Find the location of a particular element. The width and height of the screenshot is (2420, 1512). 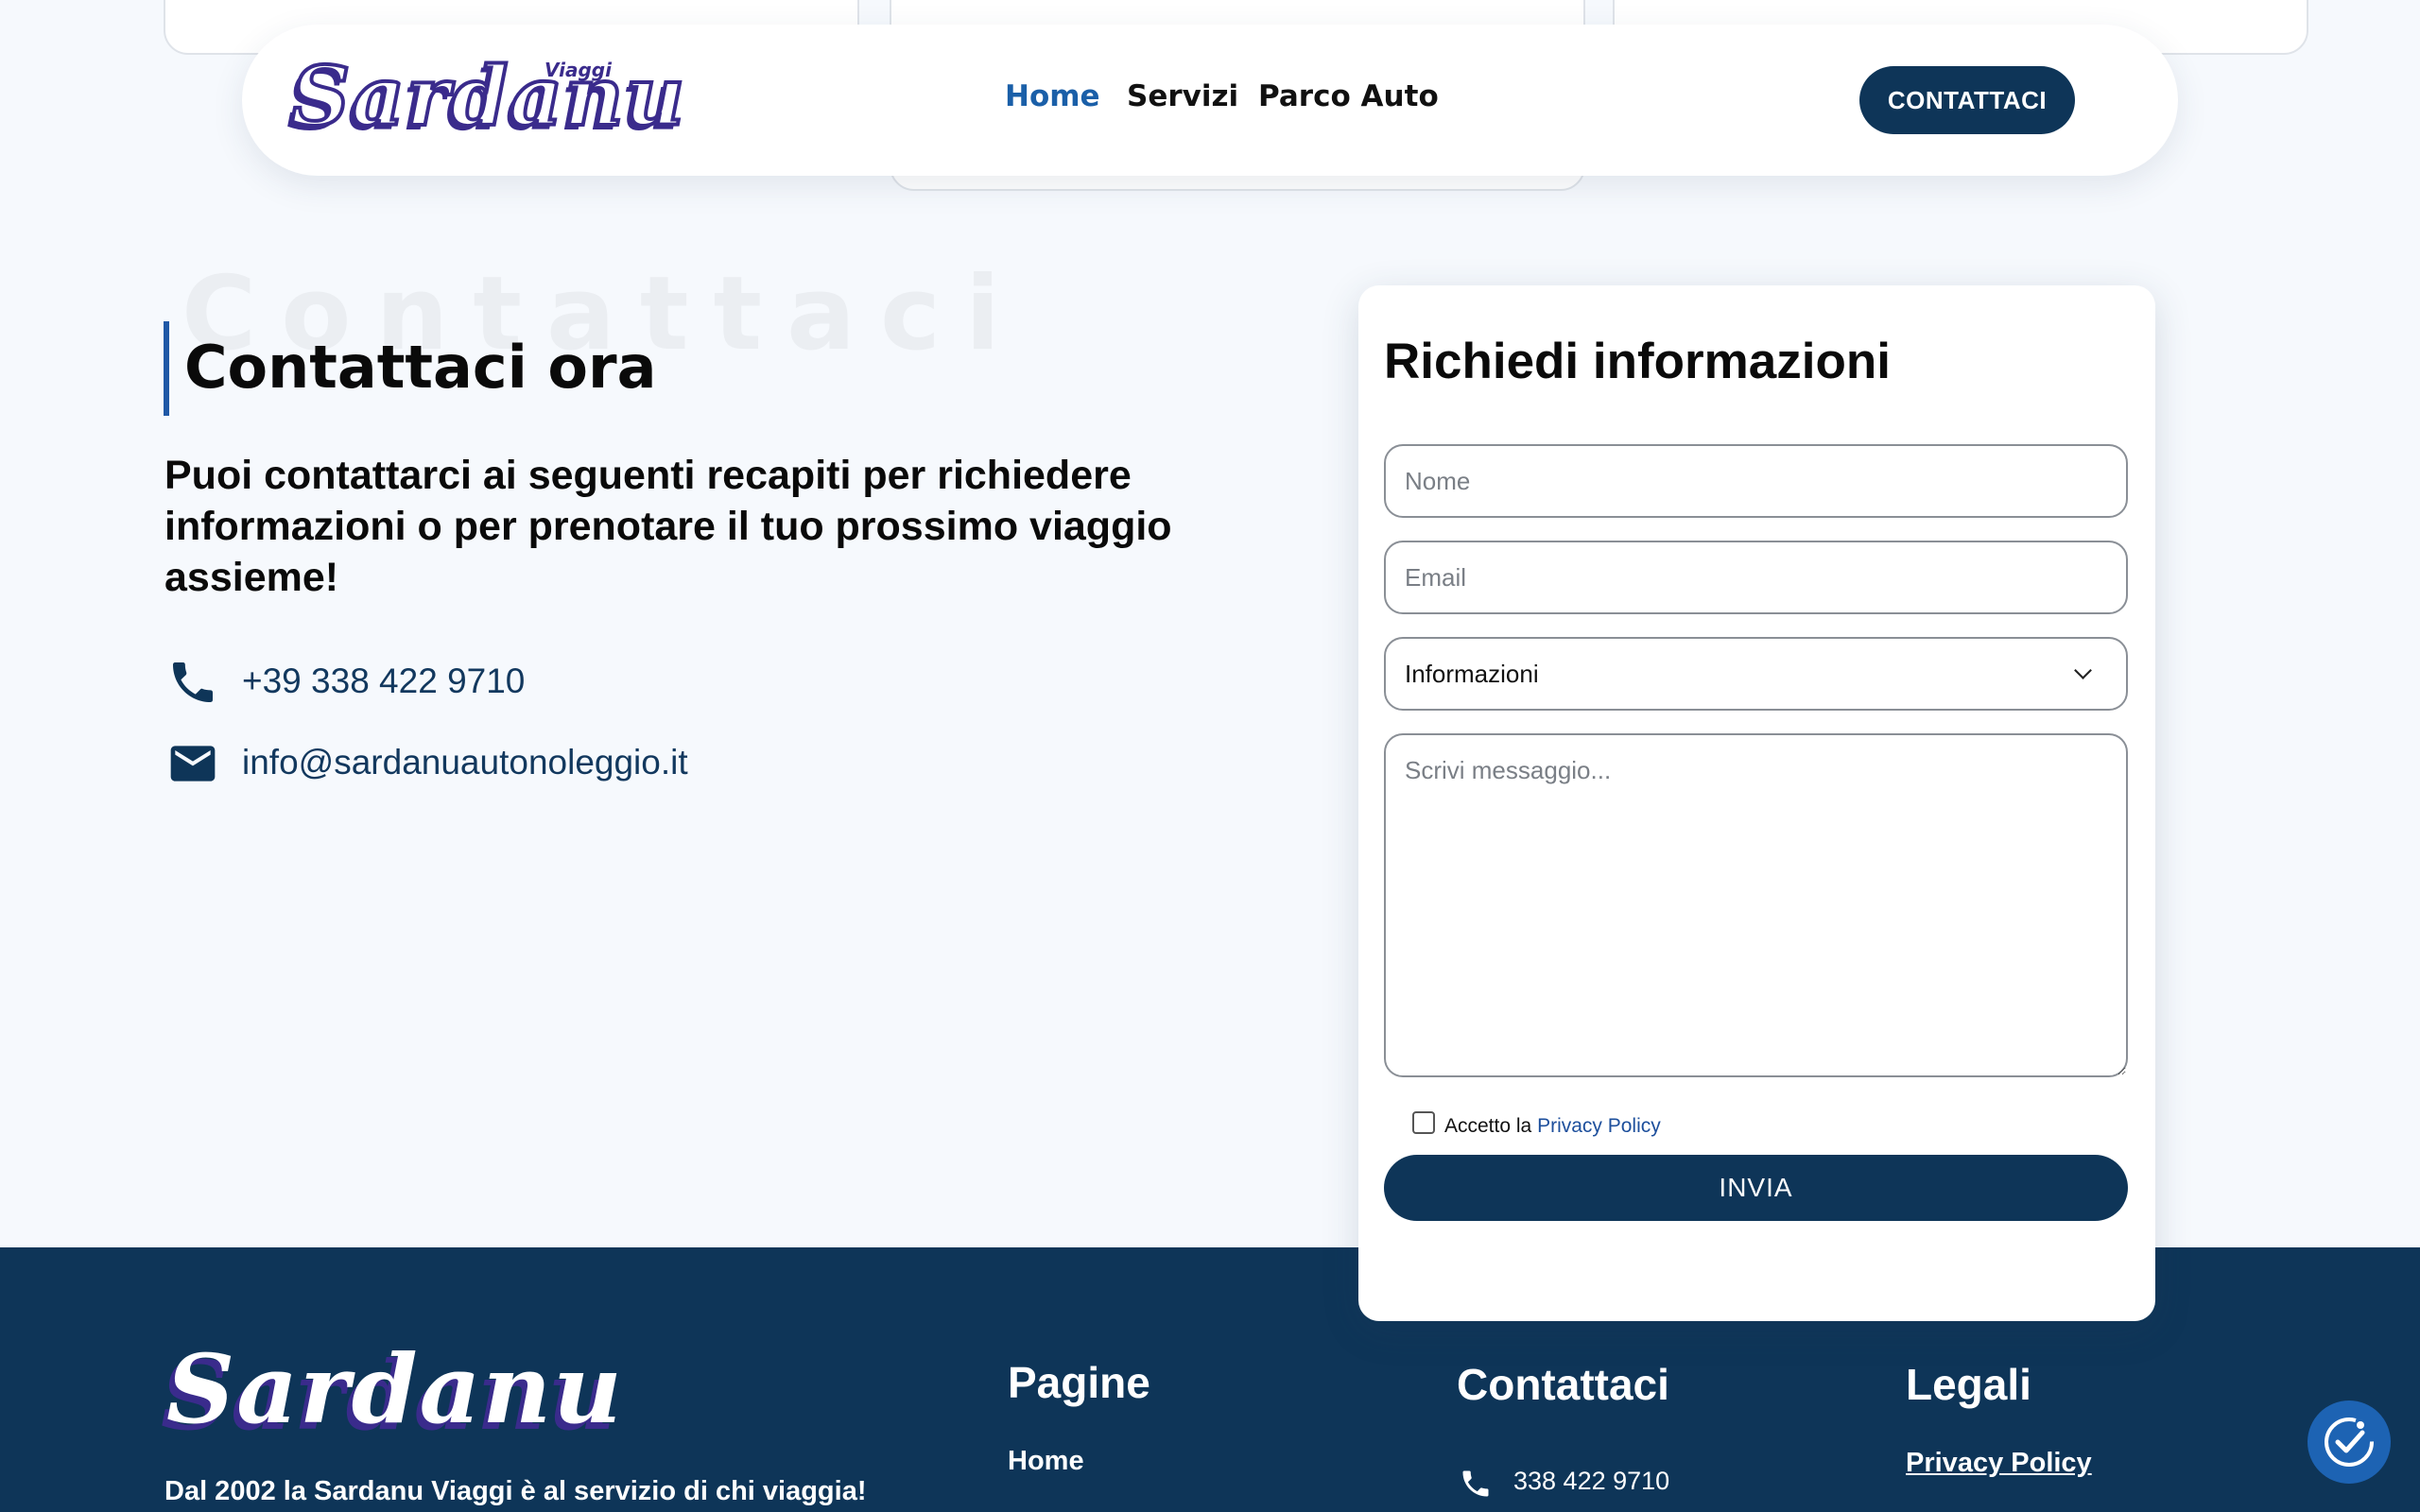

privacy-policy-link: Privacy Policy is located at coordinates (1599, 1126).